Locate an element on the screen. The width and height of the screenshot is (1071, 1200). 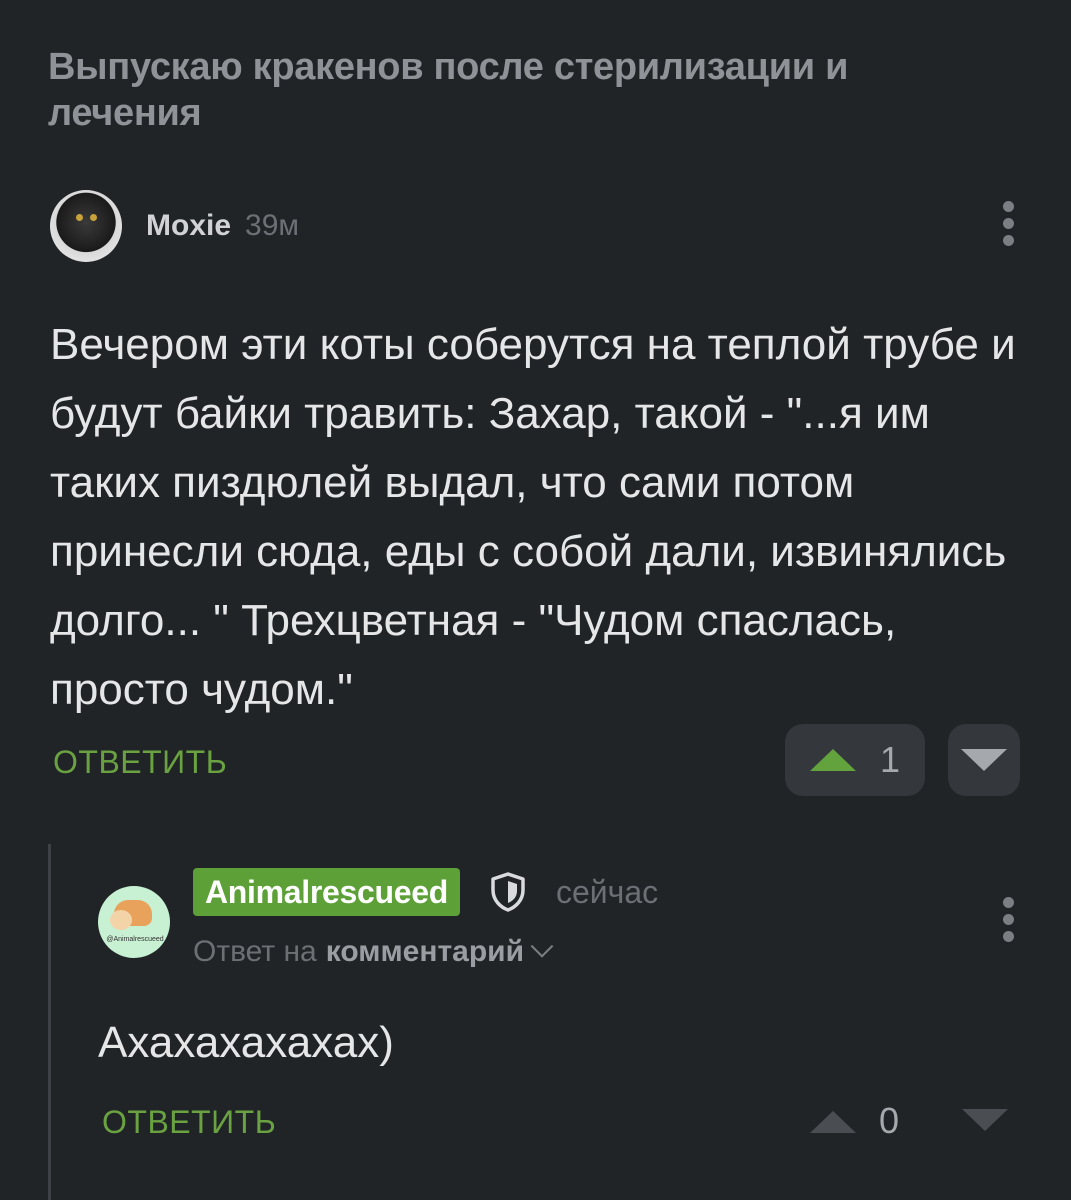
vote-count: 0 is located at coordinates (889, 1120).